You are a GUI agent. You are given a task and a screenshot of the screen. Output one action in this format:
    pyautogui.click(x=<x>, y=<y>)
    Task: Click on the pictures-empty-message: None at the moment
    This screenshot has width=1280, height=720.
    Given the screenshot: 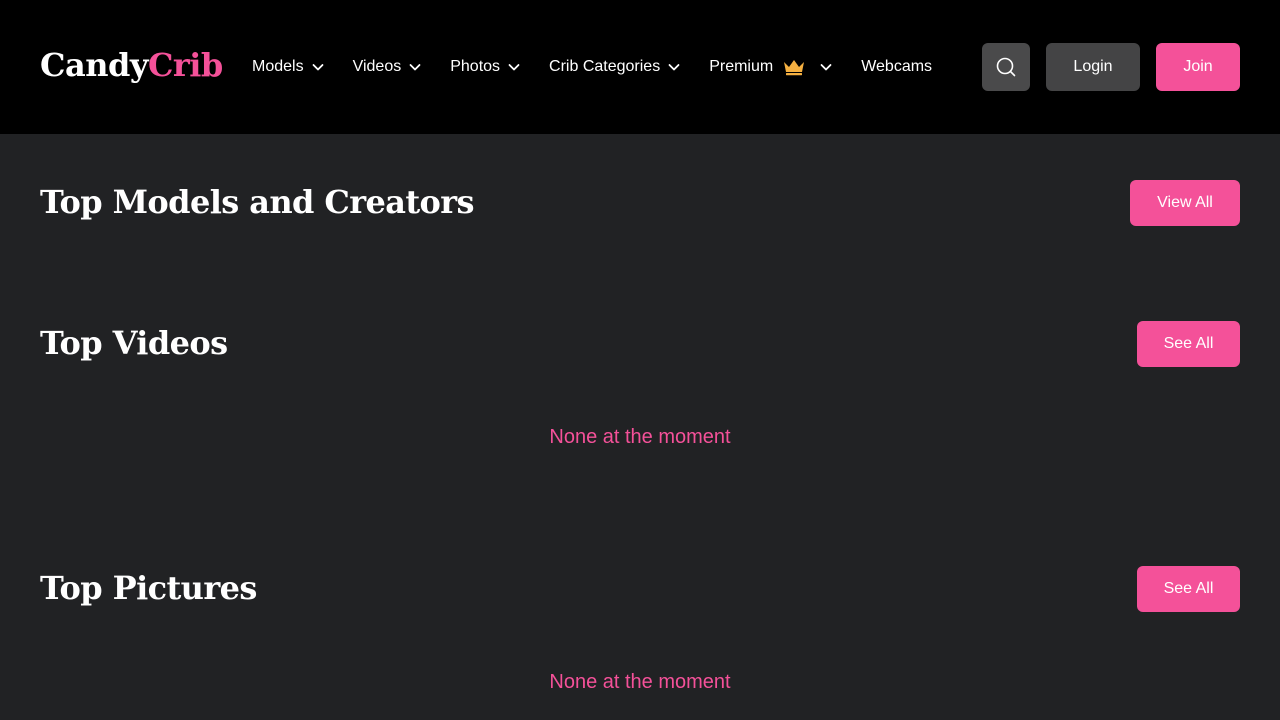 What is the action you would take?
    pyautogui.click(x=640, y=682)
    